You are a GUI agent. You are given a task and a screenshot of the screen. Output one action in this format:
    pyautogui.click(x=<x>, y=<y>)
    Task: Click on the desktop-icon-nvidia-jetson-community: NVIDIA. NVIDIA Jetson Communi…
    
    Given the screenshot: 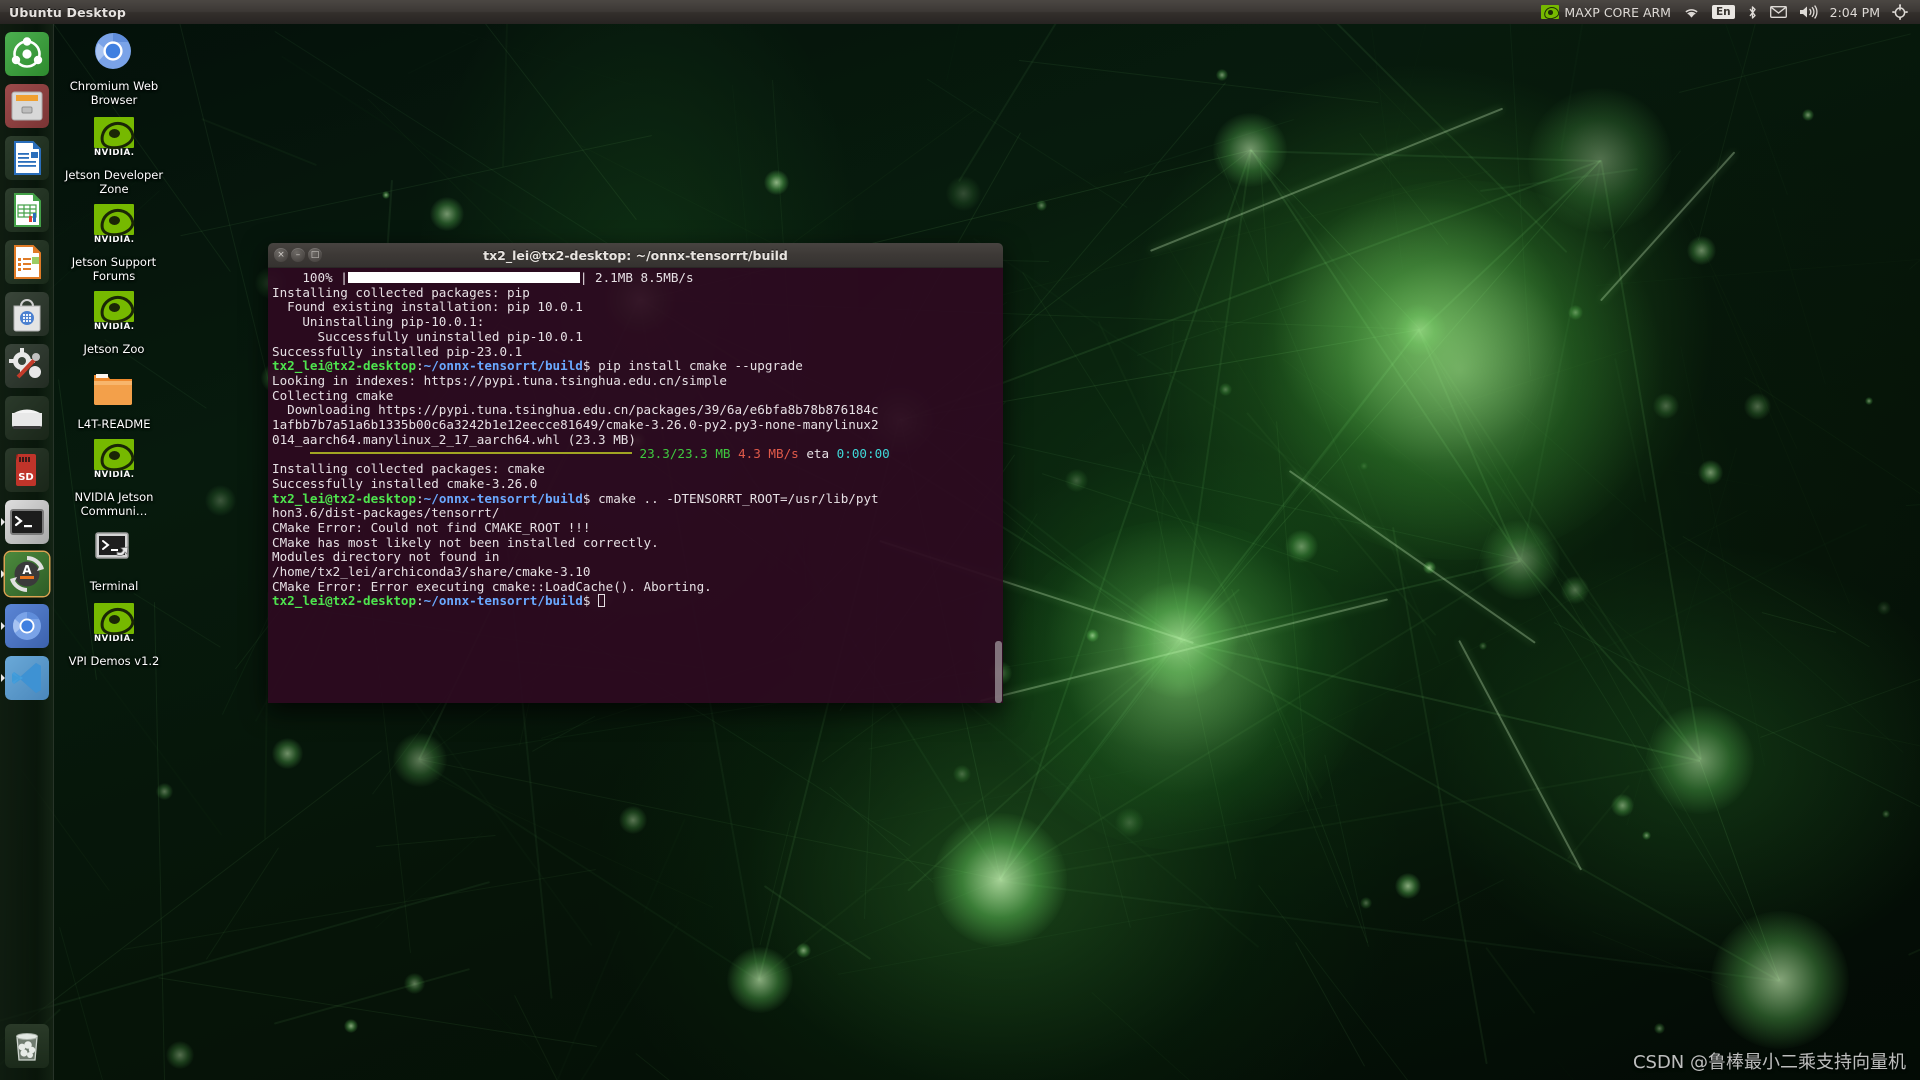 What is the action you would take?
    pyautogui.click(x=114, y=478)
    